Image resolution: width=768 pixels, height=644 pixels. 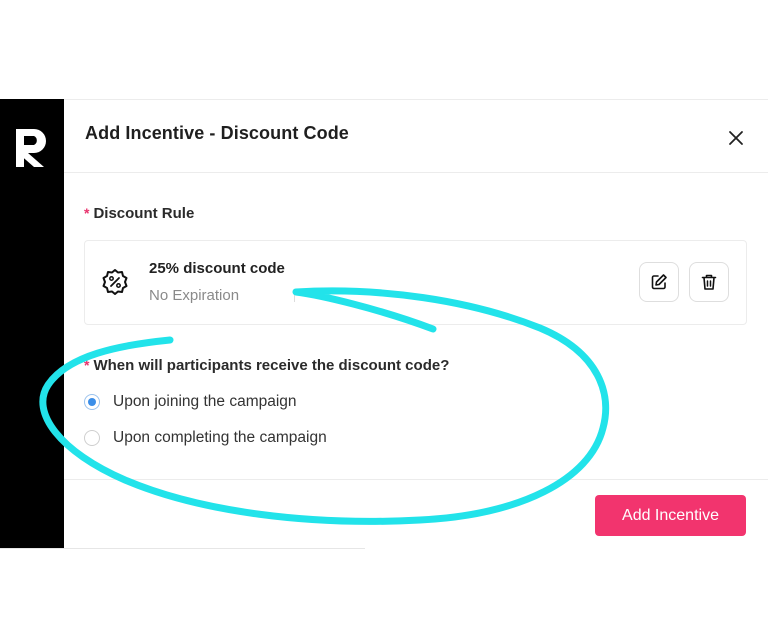 What do you see at coordinates (115, 282) in the screenshot?
I see `percent-badge-icon` at bounding box center [115, 282].